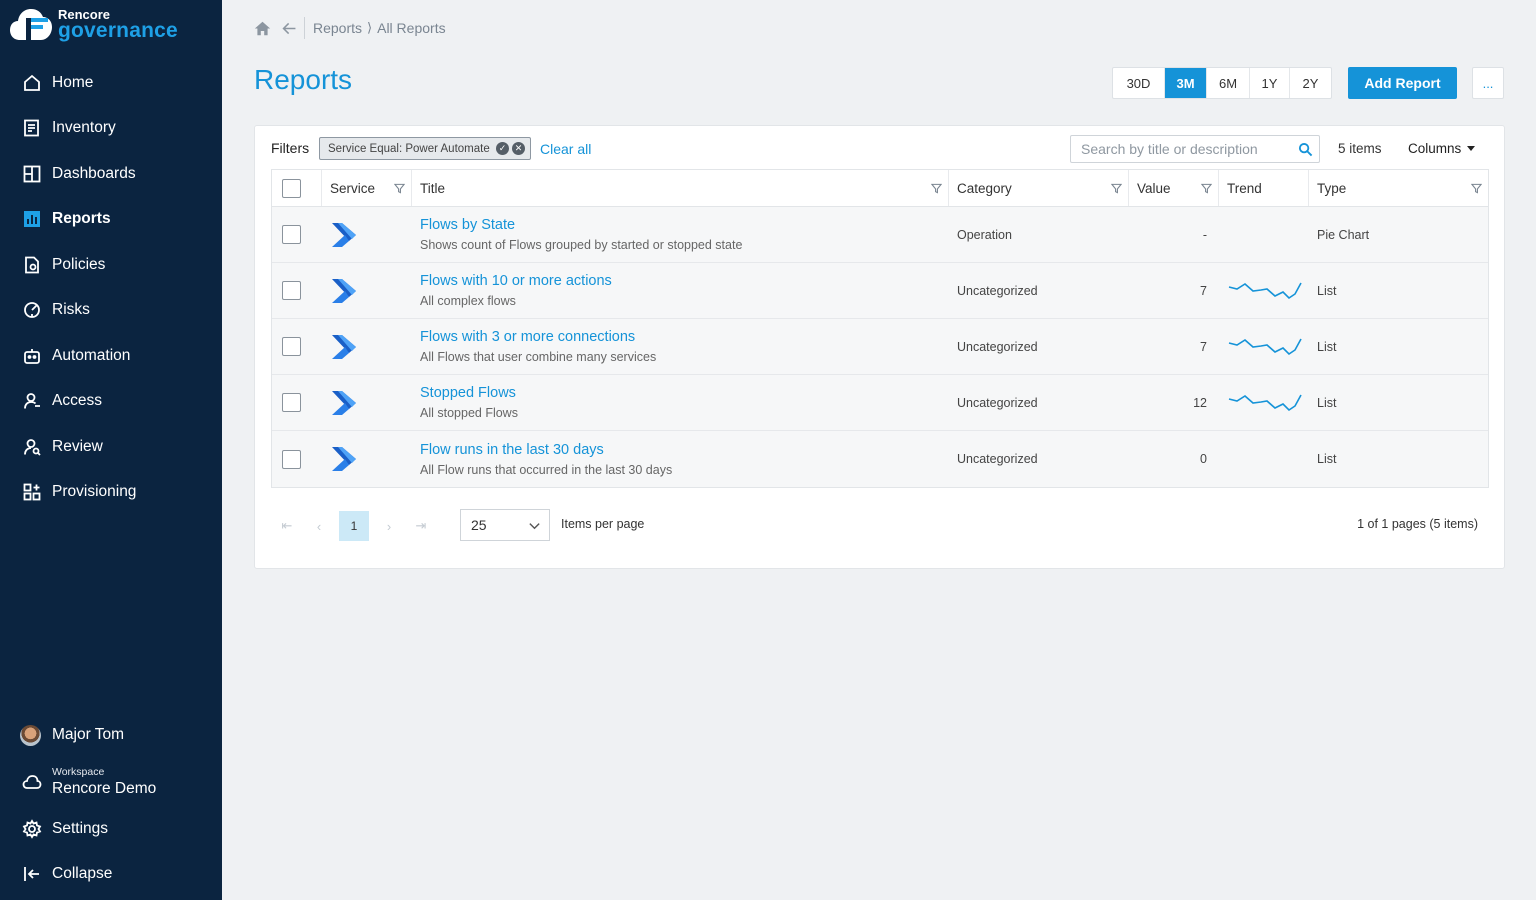 This screenshot has height=900, width=1536. I want to click on value-cell: 7, so click(1203, 346).